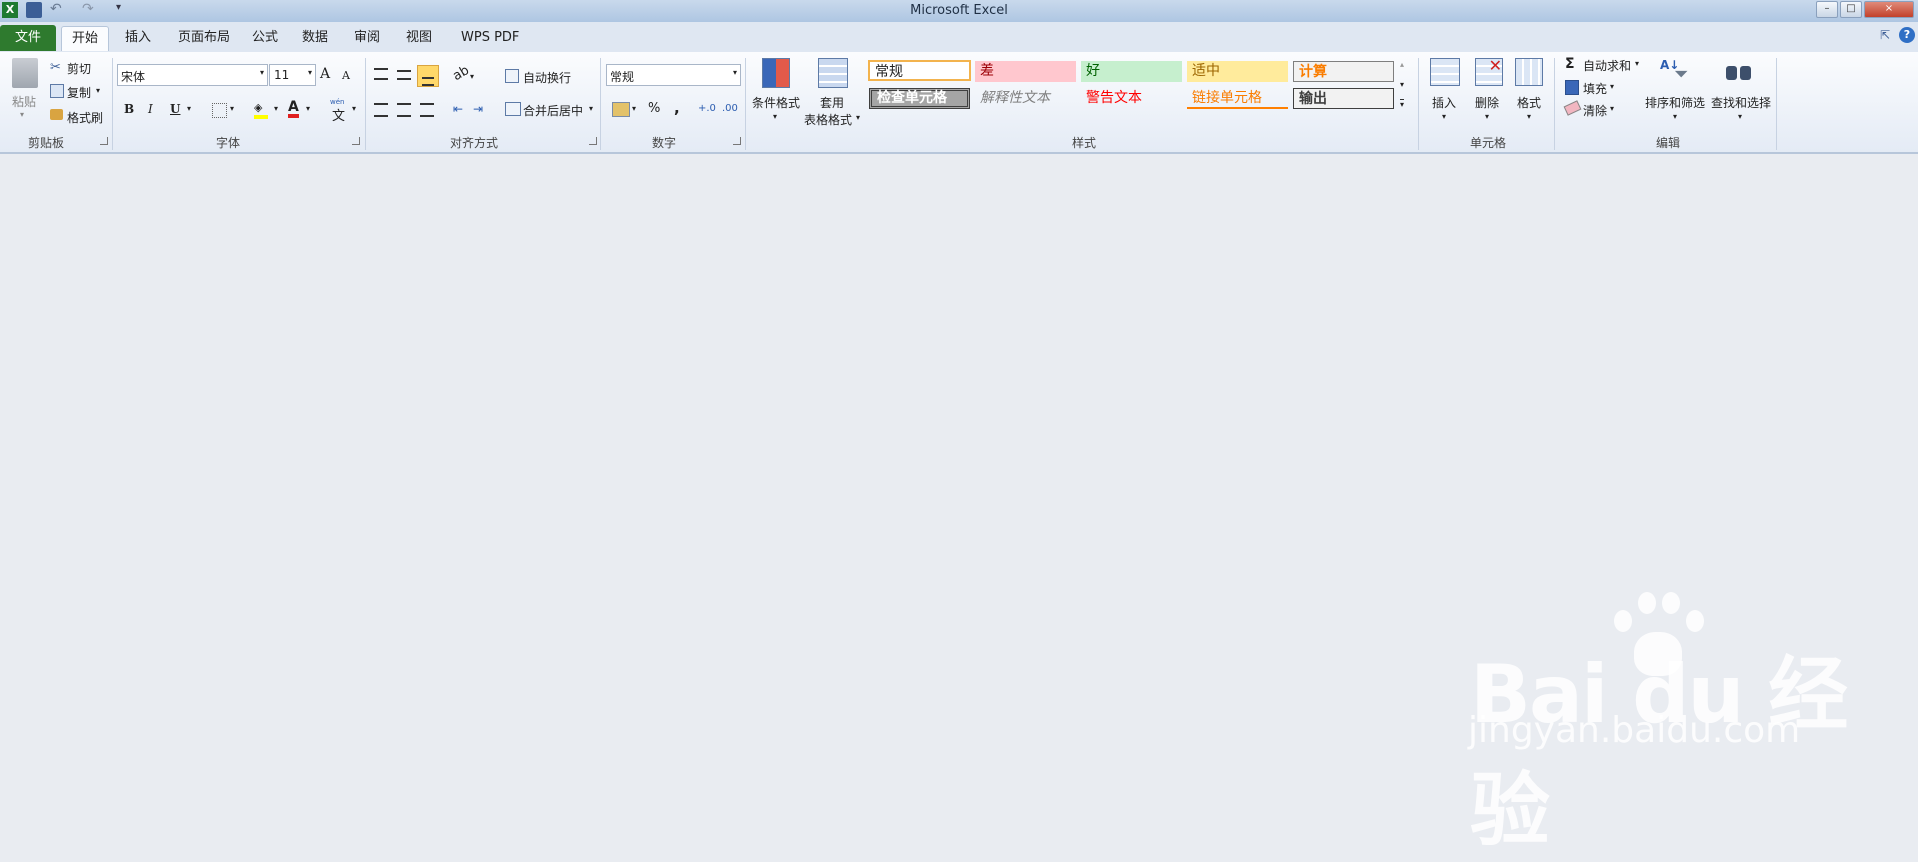 This screenshot has height=862, width=1918. I want to click on clear-dropdown-icon: ▾, so click(1612, 108).